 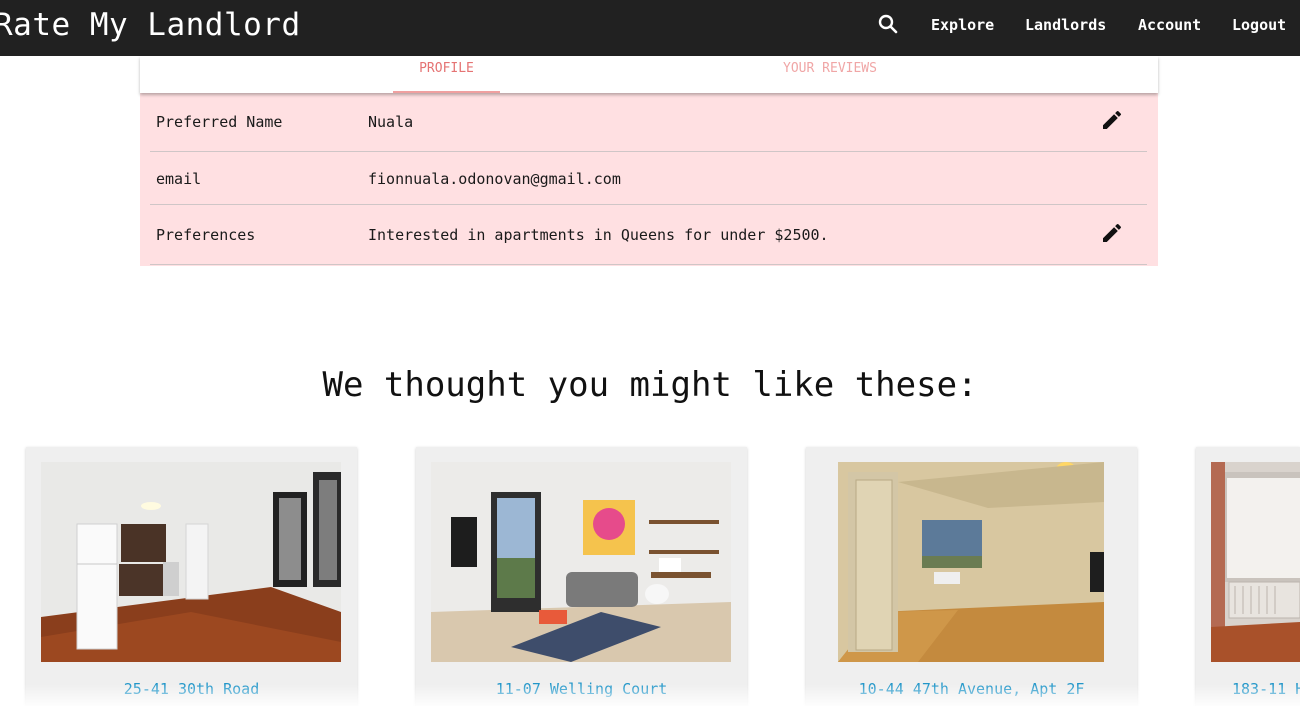 I want to click on email-value: fionnuala.odonovan@gmail.com, so click(x=494, y=179).